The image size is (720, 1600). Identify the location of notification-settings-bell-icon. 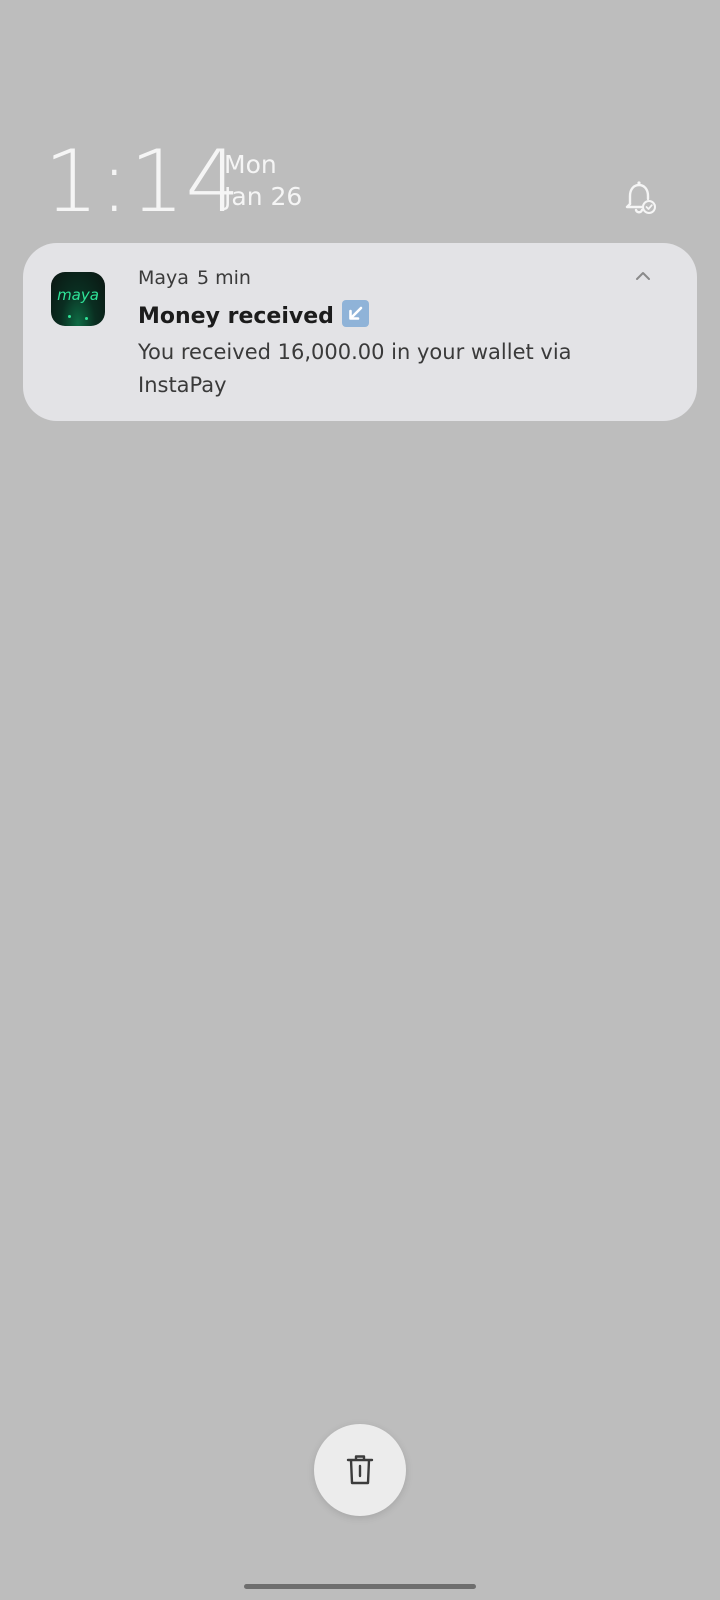
(640, 198).